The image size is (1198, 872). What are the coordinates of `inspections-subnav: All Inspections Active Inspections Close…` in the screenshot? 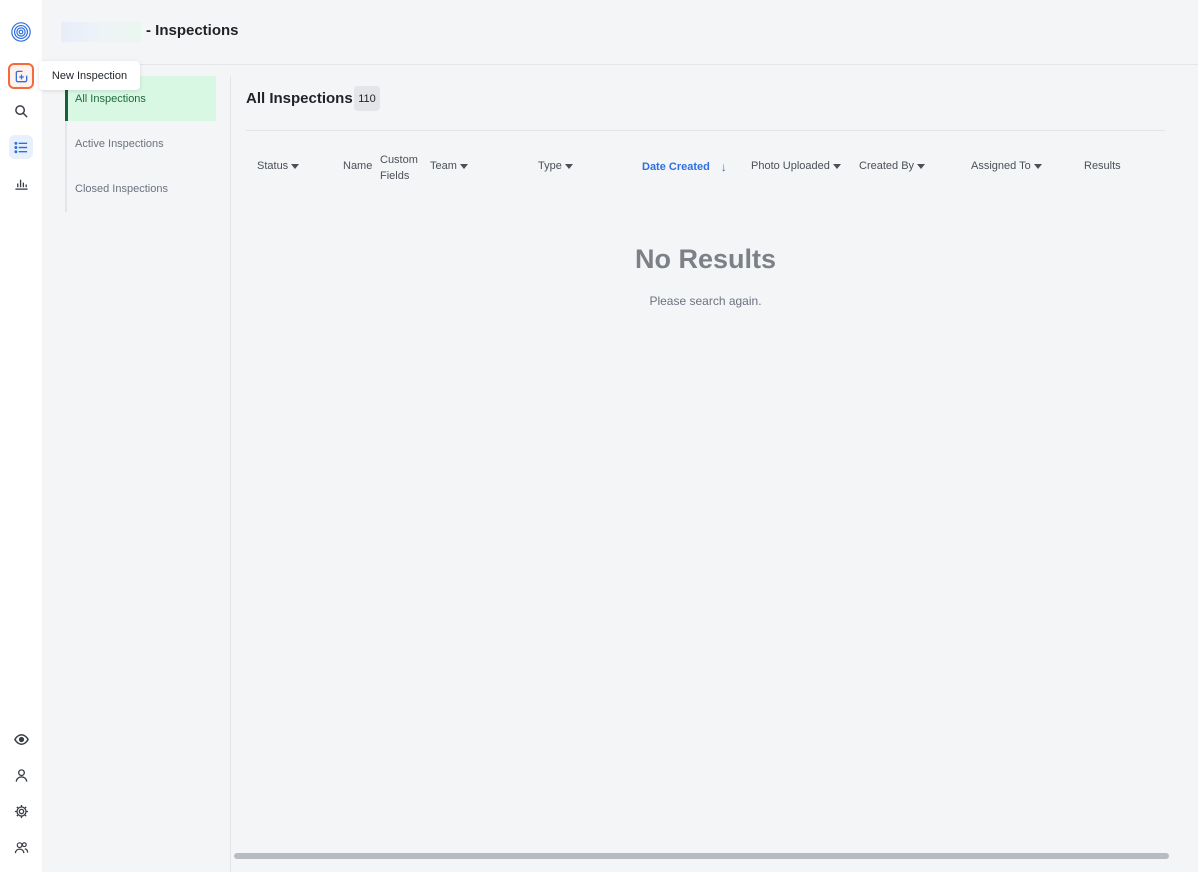 It's located at (140, 143).